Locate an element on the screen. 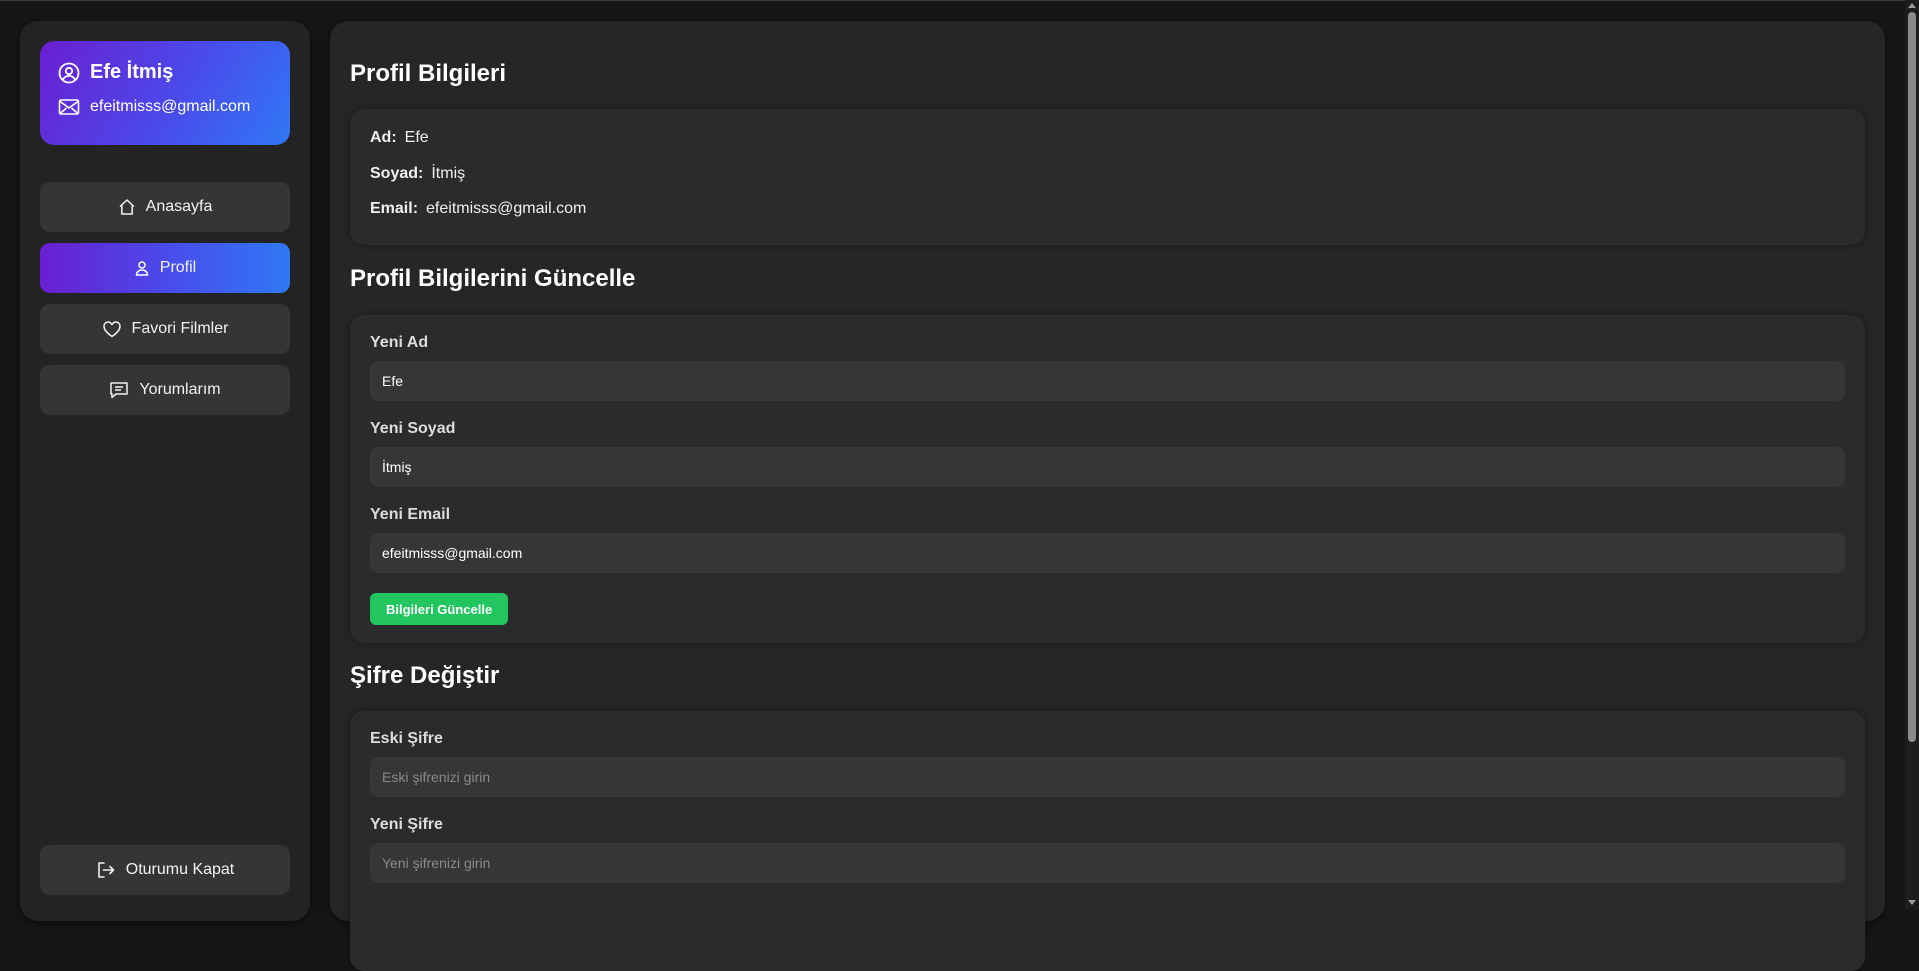 The height and width of the screenshot is (971, 1919). update-info-button: Bilgileri Güncelle is located at coordinates (439, 609).